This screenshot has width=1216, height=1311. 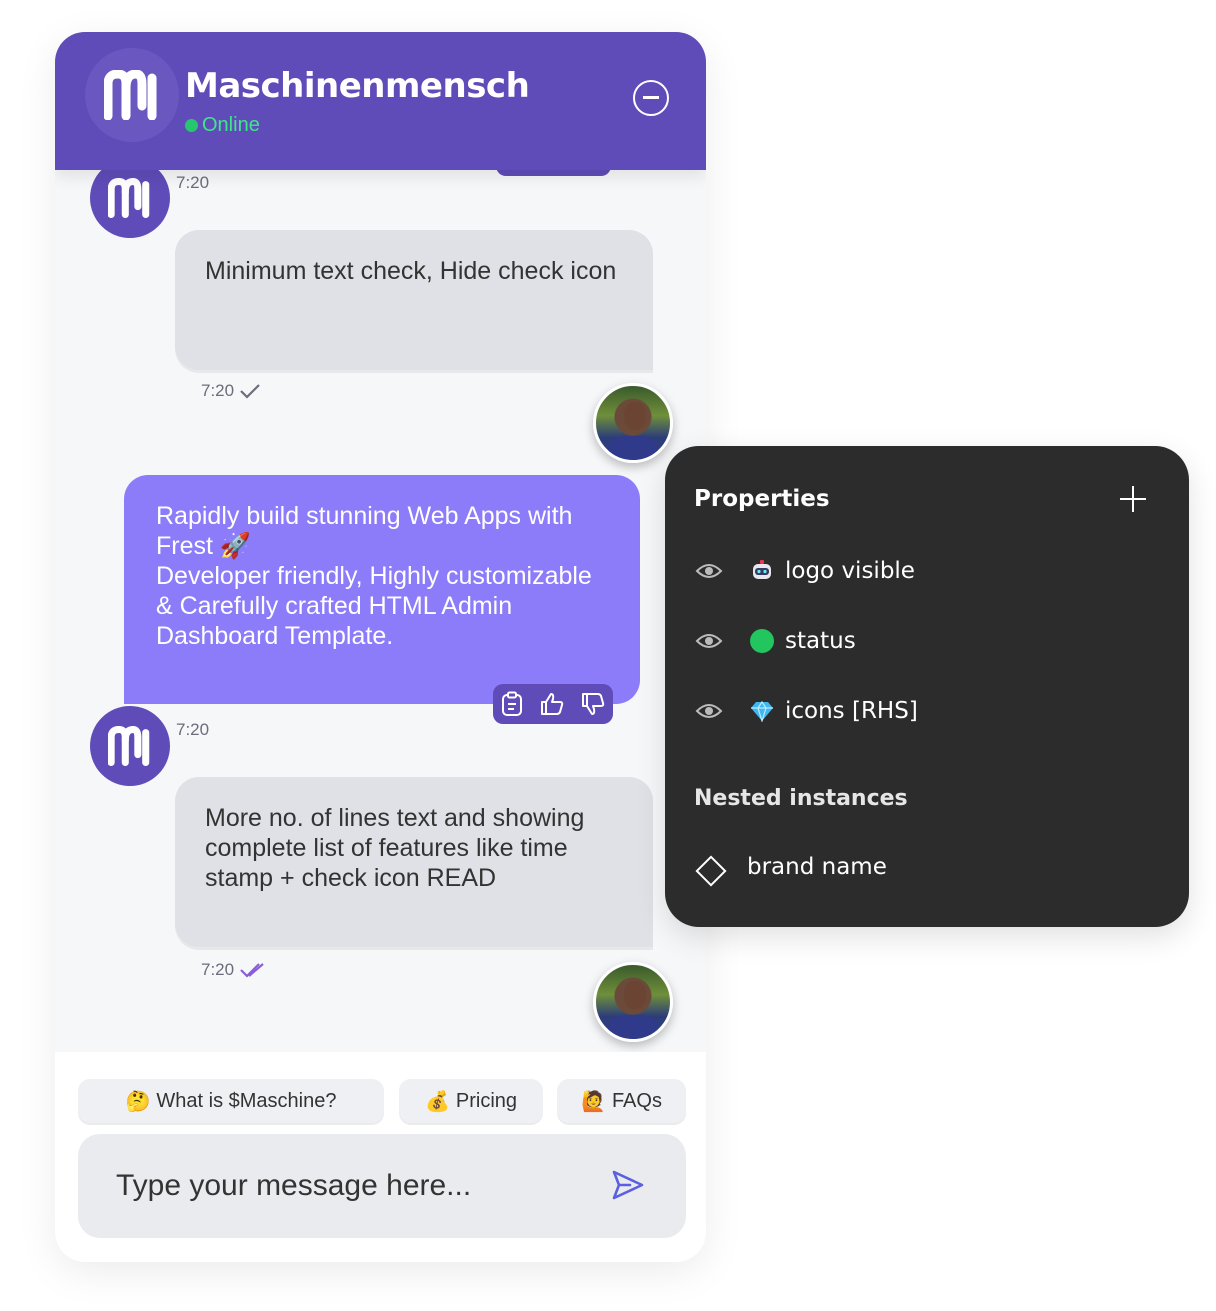 What do you see at coordinates (231, 125) in the screenshot?
I see `online-status-label: Online` at bounding box center [231, 125].